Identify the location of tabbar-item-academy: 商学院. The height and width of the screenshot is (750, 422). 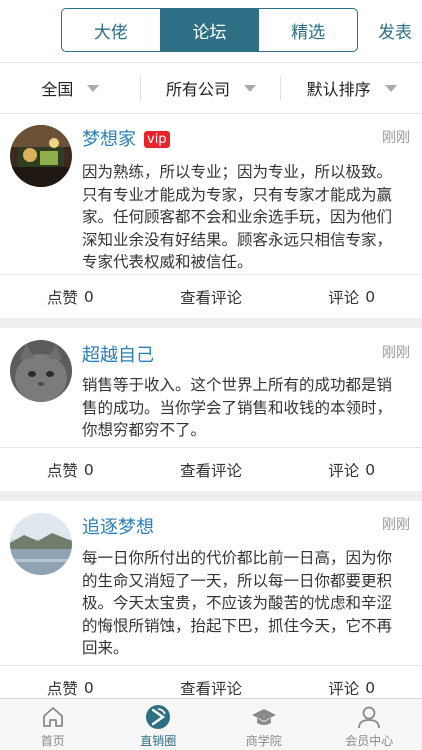
(264, 724).